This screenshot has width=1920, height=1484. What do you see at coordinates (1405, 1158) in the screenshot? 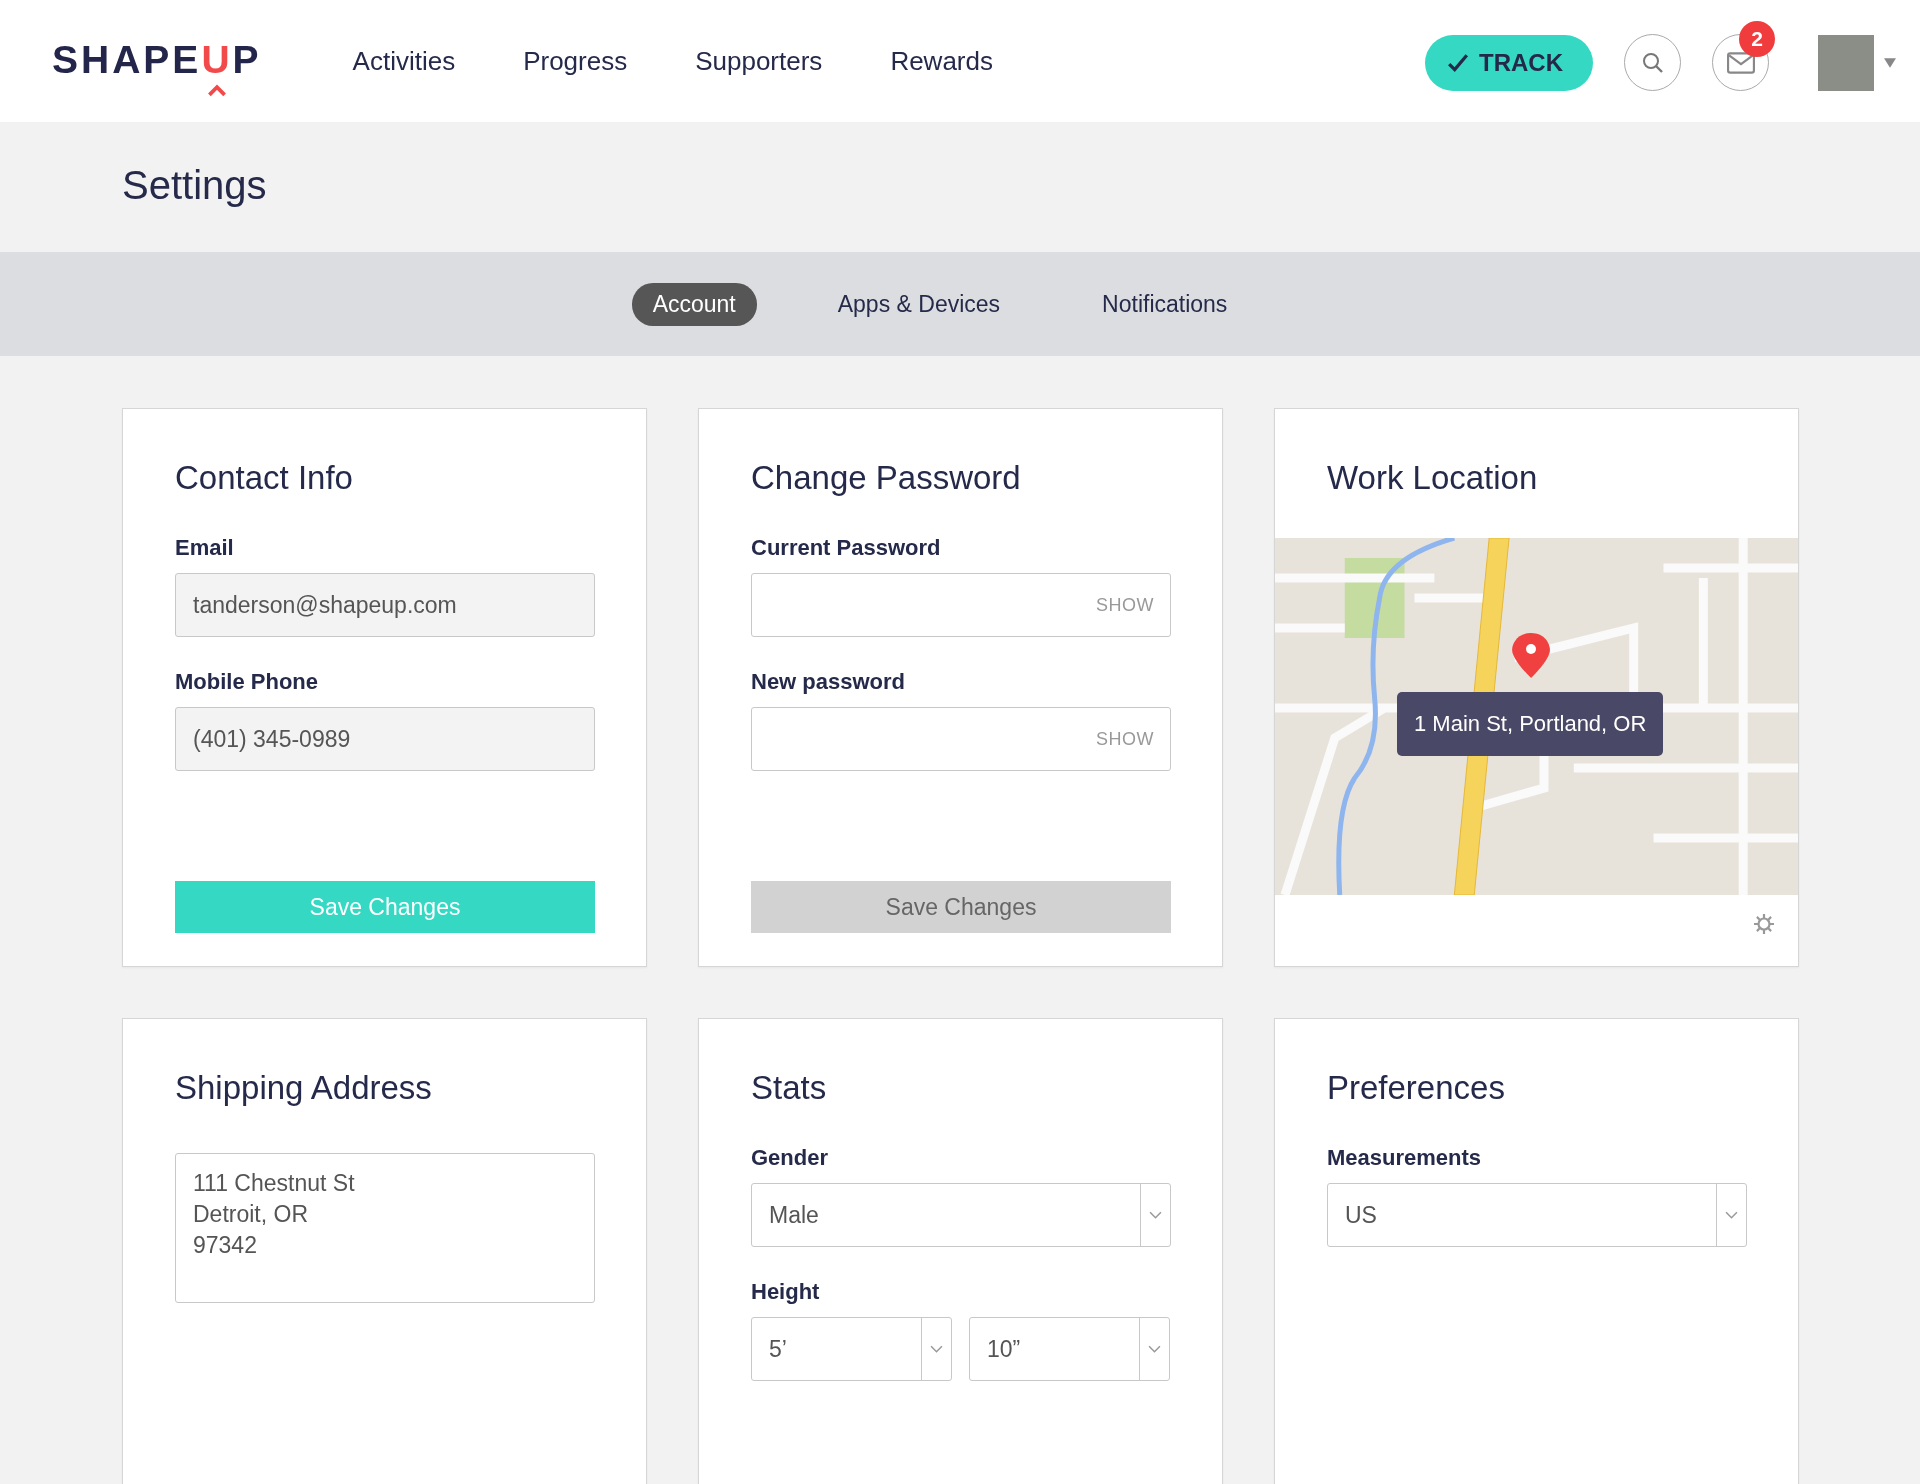
I see `field-label: Measurements` at bounding box center [1405, 1158].